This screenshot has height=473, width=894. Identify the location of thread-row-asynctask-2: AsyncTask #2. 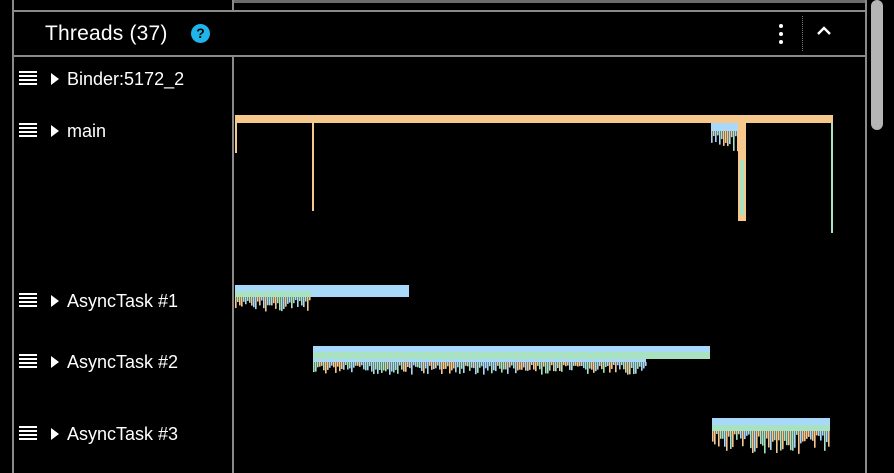
(123, 362).